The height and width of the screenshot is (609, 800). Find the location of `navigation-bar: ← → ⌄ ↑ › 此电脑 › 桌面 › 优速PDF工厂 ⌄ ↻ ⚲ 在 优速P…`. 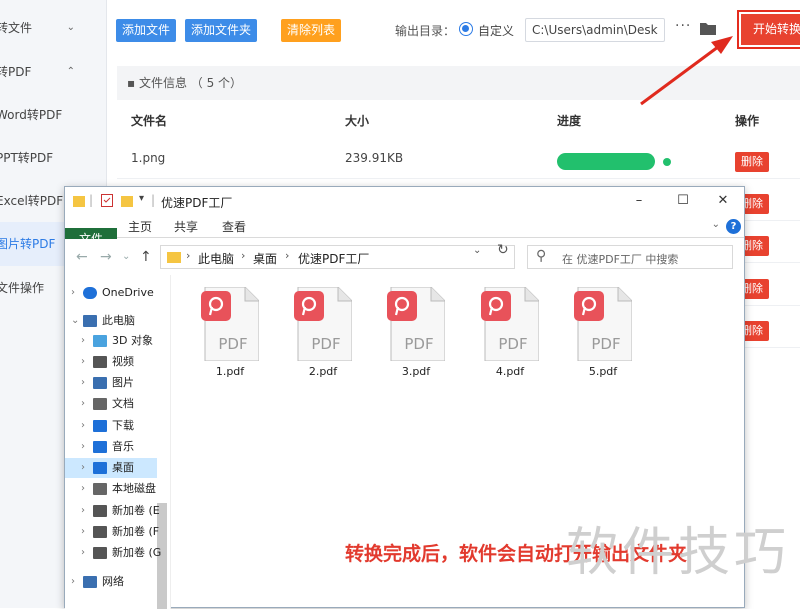

navigation-bar: ← → ⌄ ↑ › 此电脑 › 桌面 › 优速PDF工厂 ⌄ ↻ ⚲ 在 优速P… is located at coordinates (404, 257).